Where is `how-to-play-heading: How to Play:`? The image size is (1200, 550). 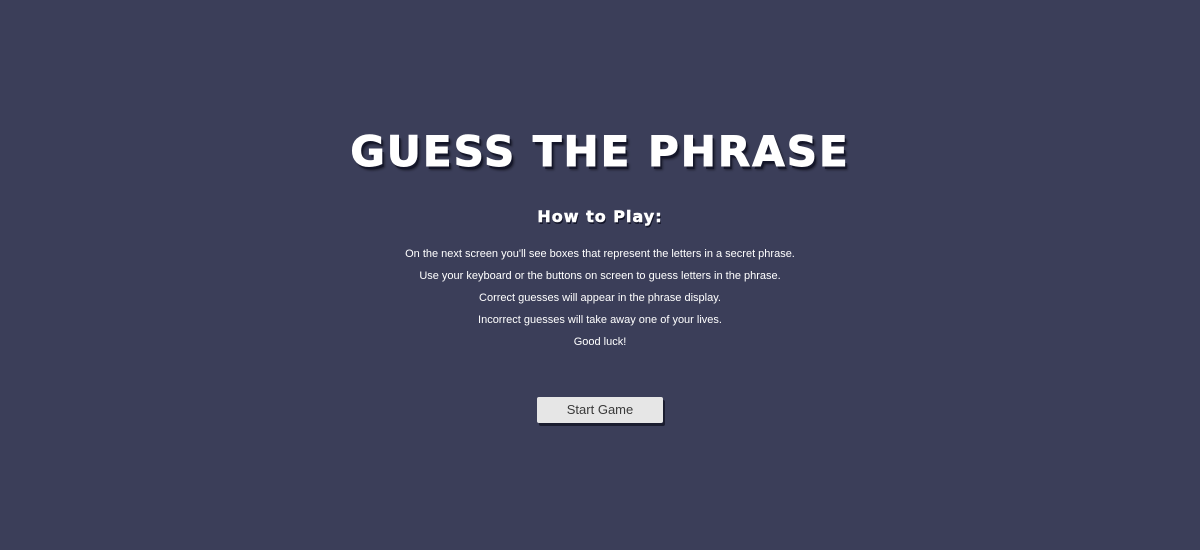
how-to-play-heading: How to Play: is located at coordinates (600, 217).